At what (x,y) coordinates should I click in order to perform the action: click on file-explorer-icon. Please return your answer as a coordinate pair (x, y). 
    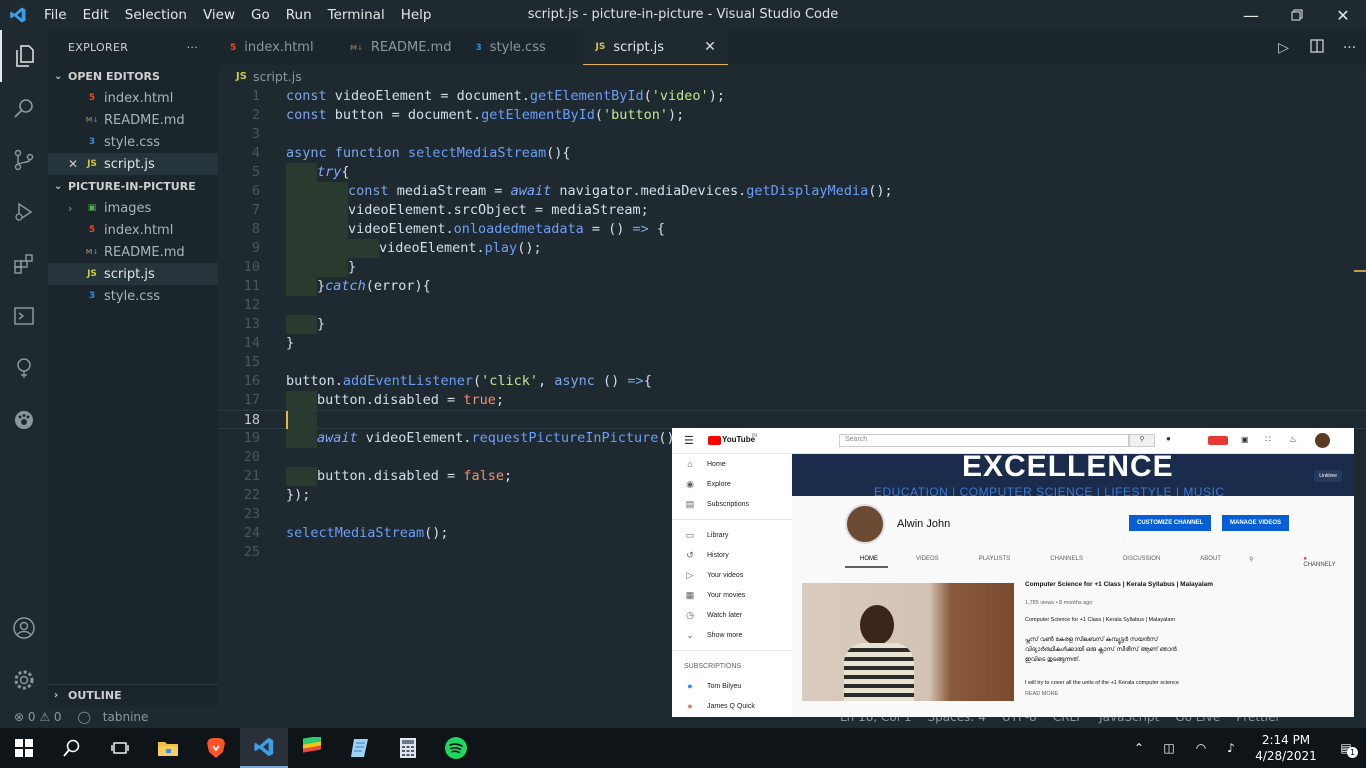
    Looking at the image, I should click on (168, 748).